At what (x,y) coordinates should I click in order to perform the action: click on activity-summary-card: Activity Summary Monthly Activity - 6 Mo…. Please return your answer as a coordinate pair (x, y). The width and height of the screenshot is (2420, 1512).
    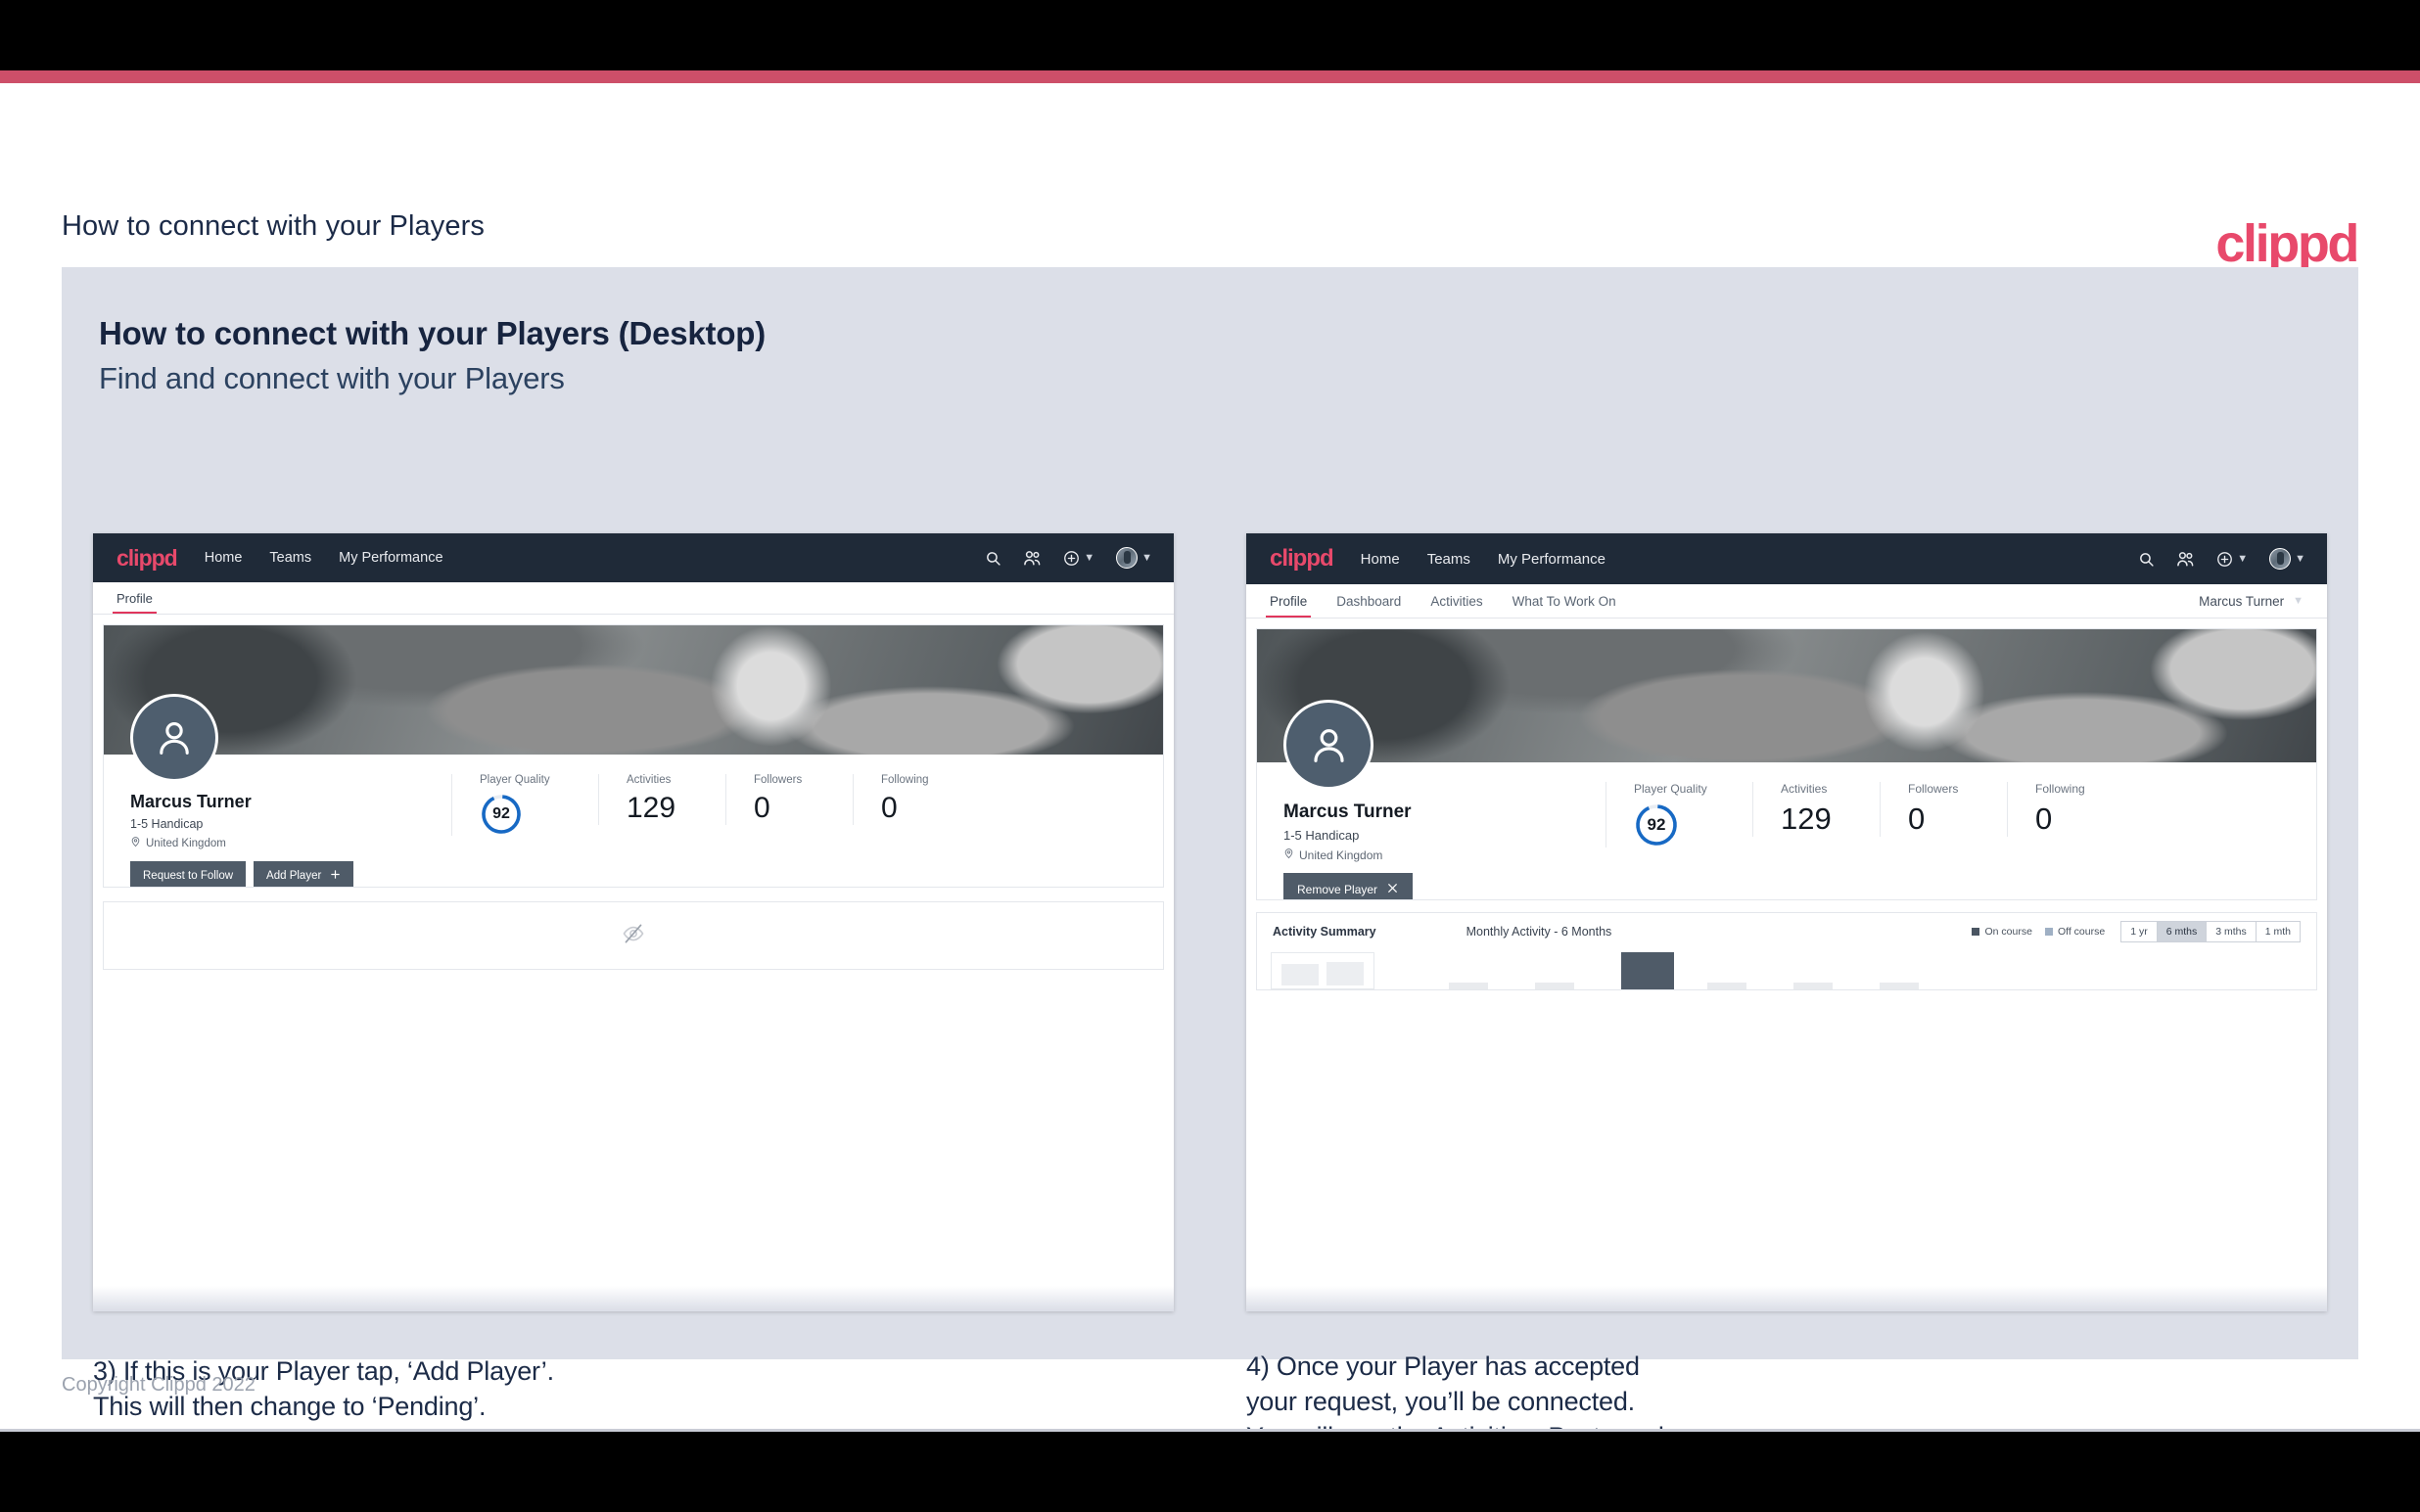
    Looking at the image, I should click on (1786, 951).